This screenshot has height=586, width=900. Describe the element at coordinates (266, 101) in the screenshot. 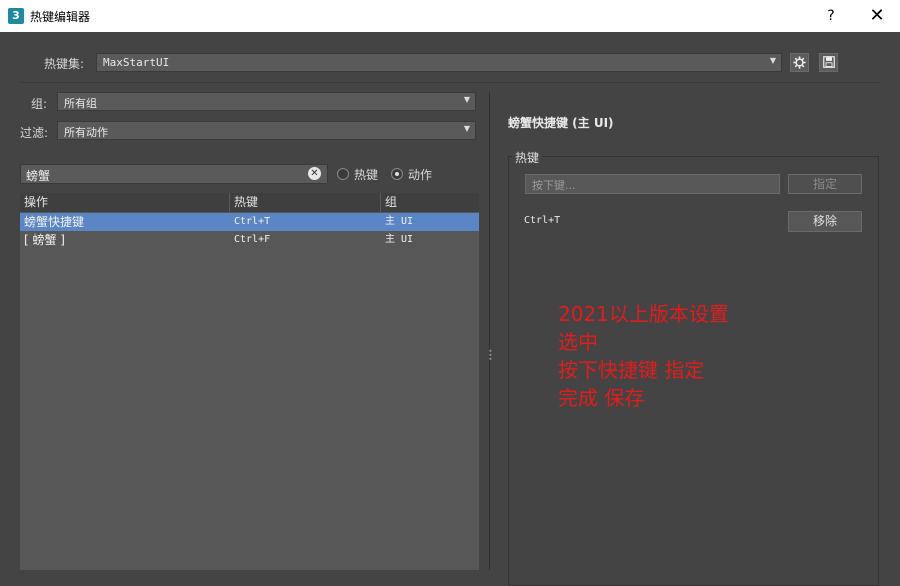

I see `group-dropdown: 所有组 ▼` at that location.